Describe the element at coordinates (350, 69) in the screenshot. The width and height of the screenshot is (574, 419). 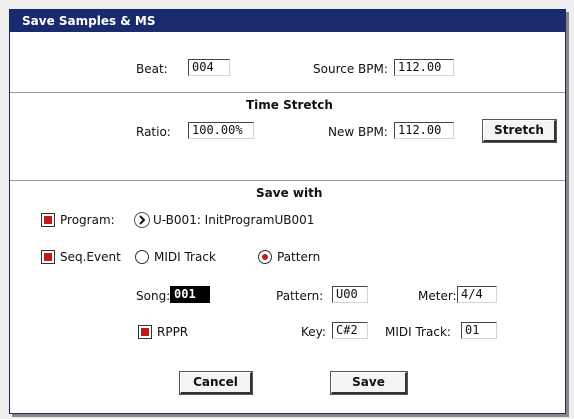
I see `source-bpm-label: Source BPM:` at that location.